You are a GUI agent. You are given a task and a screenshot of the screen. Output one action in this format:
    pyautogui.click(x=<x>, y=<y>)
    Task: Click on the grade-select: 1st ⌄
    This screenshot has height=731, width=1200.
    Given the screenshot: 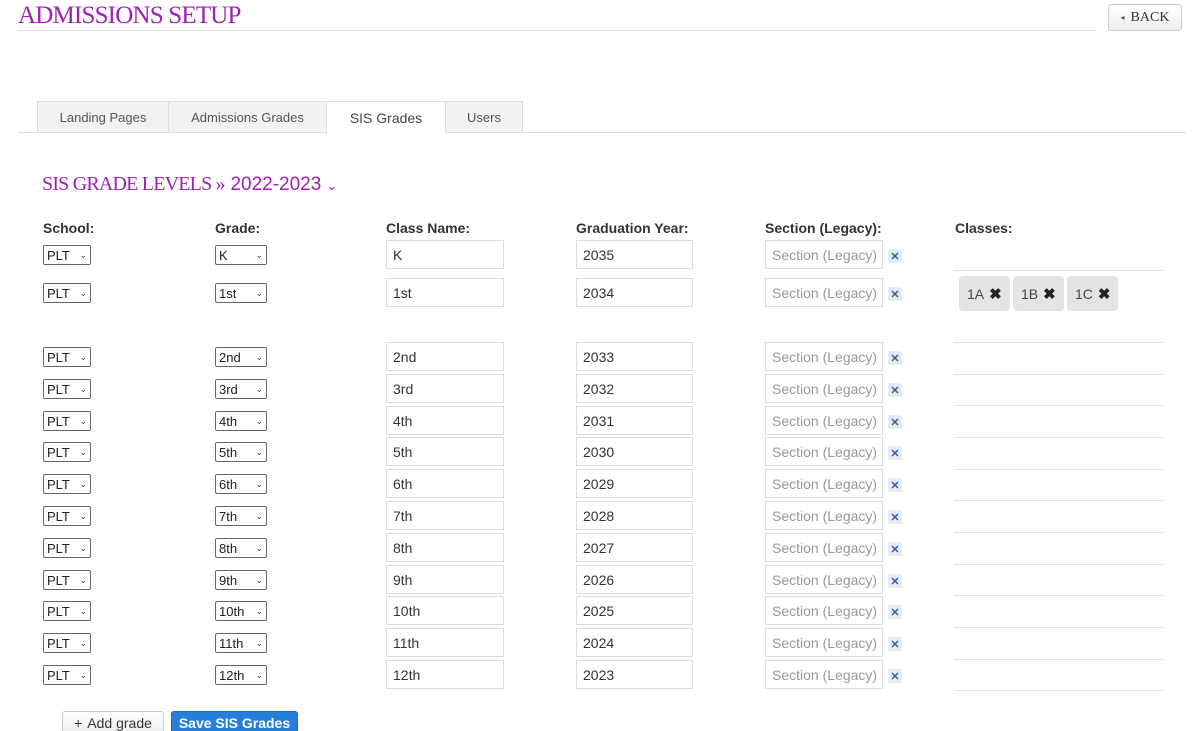 What is the action you would take?
    pyautogui.click(x=241, y=293)
    